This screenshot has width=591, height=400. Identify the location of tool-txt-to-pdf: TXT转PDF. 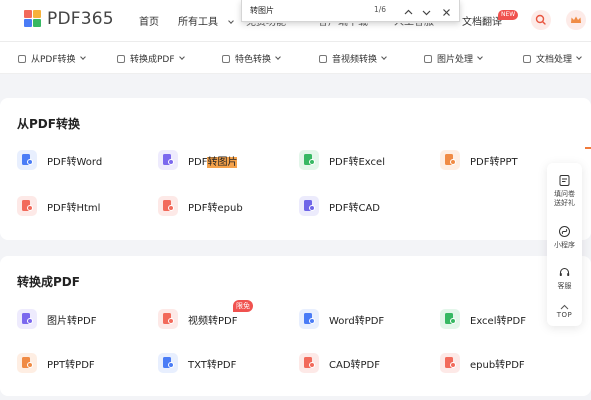
(197, 363).